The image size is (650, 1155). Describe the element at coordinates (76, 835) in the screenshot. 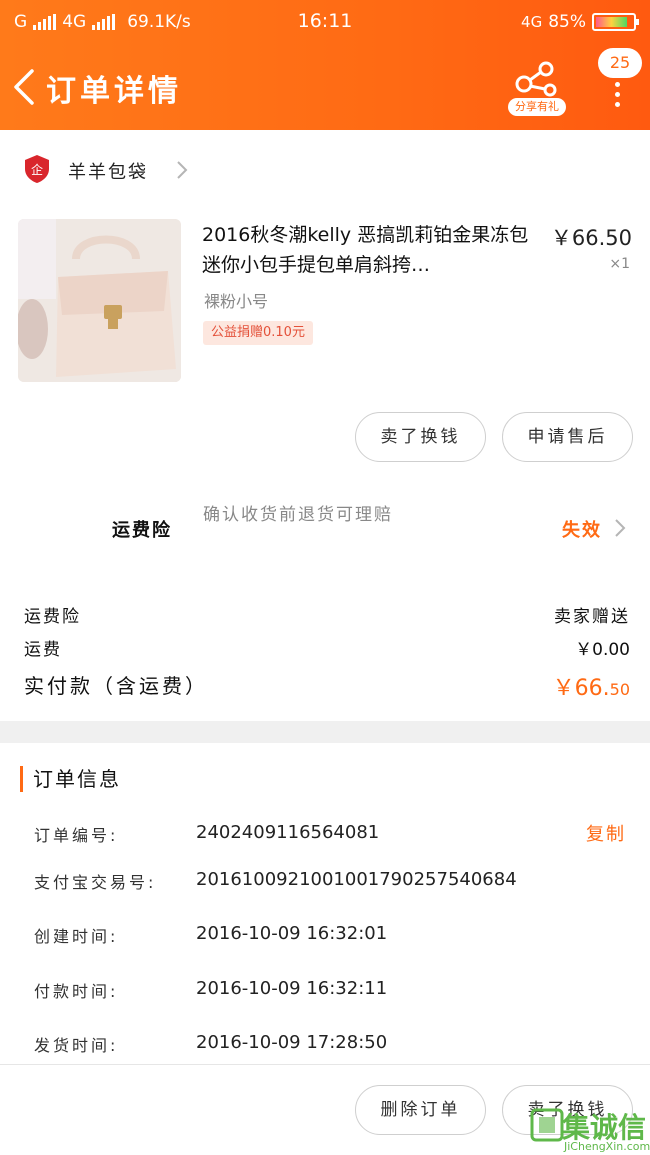

I see `order-info-key: 订单编号:` at that location.